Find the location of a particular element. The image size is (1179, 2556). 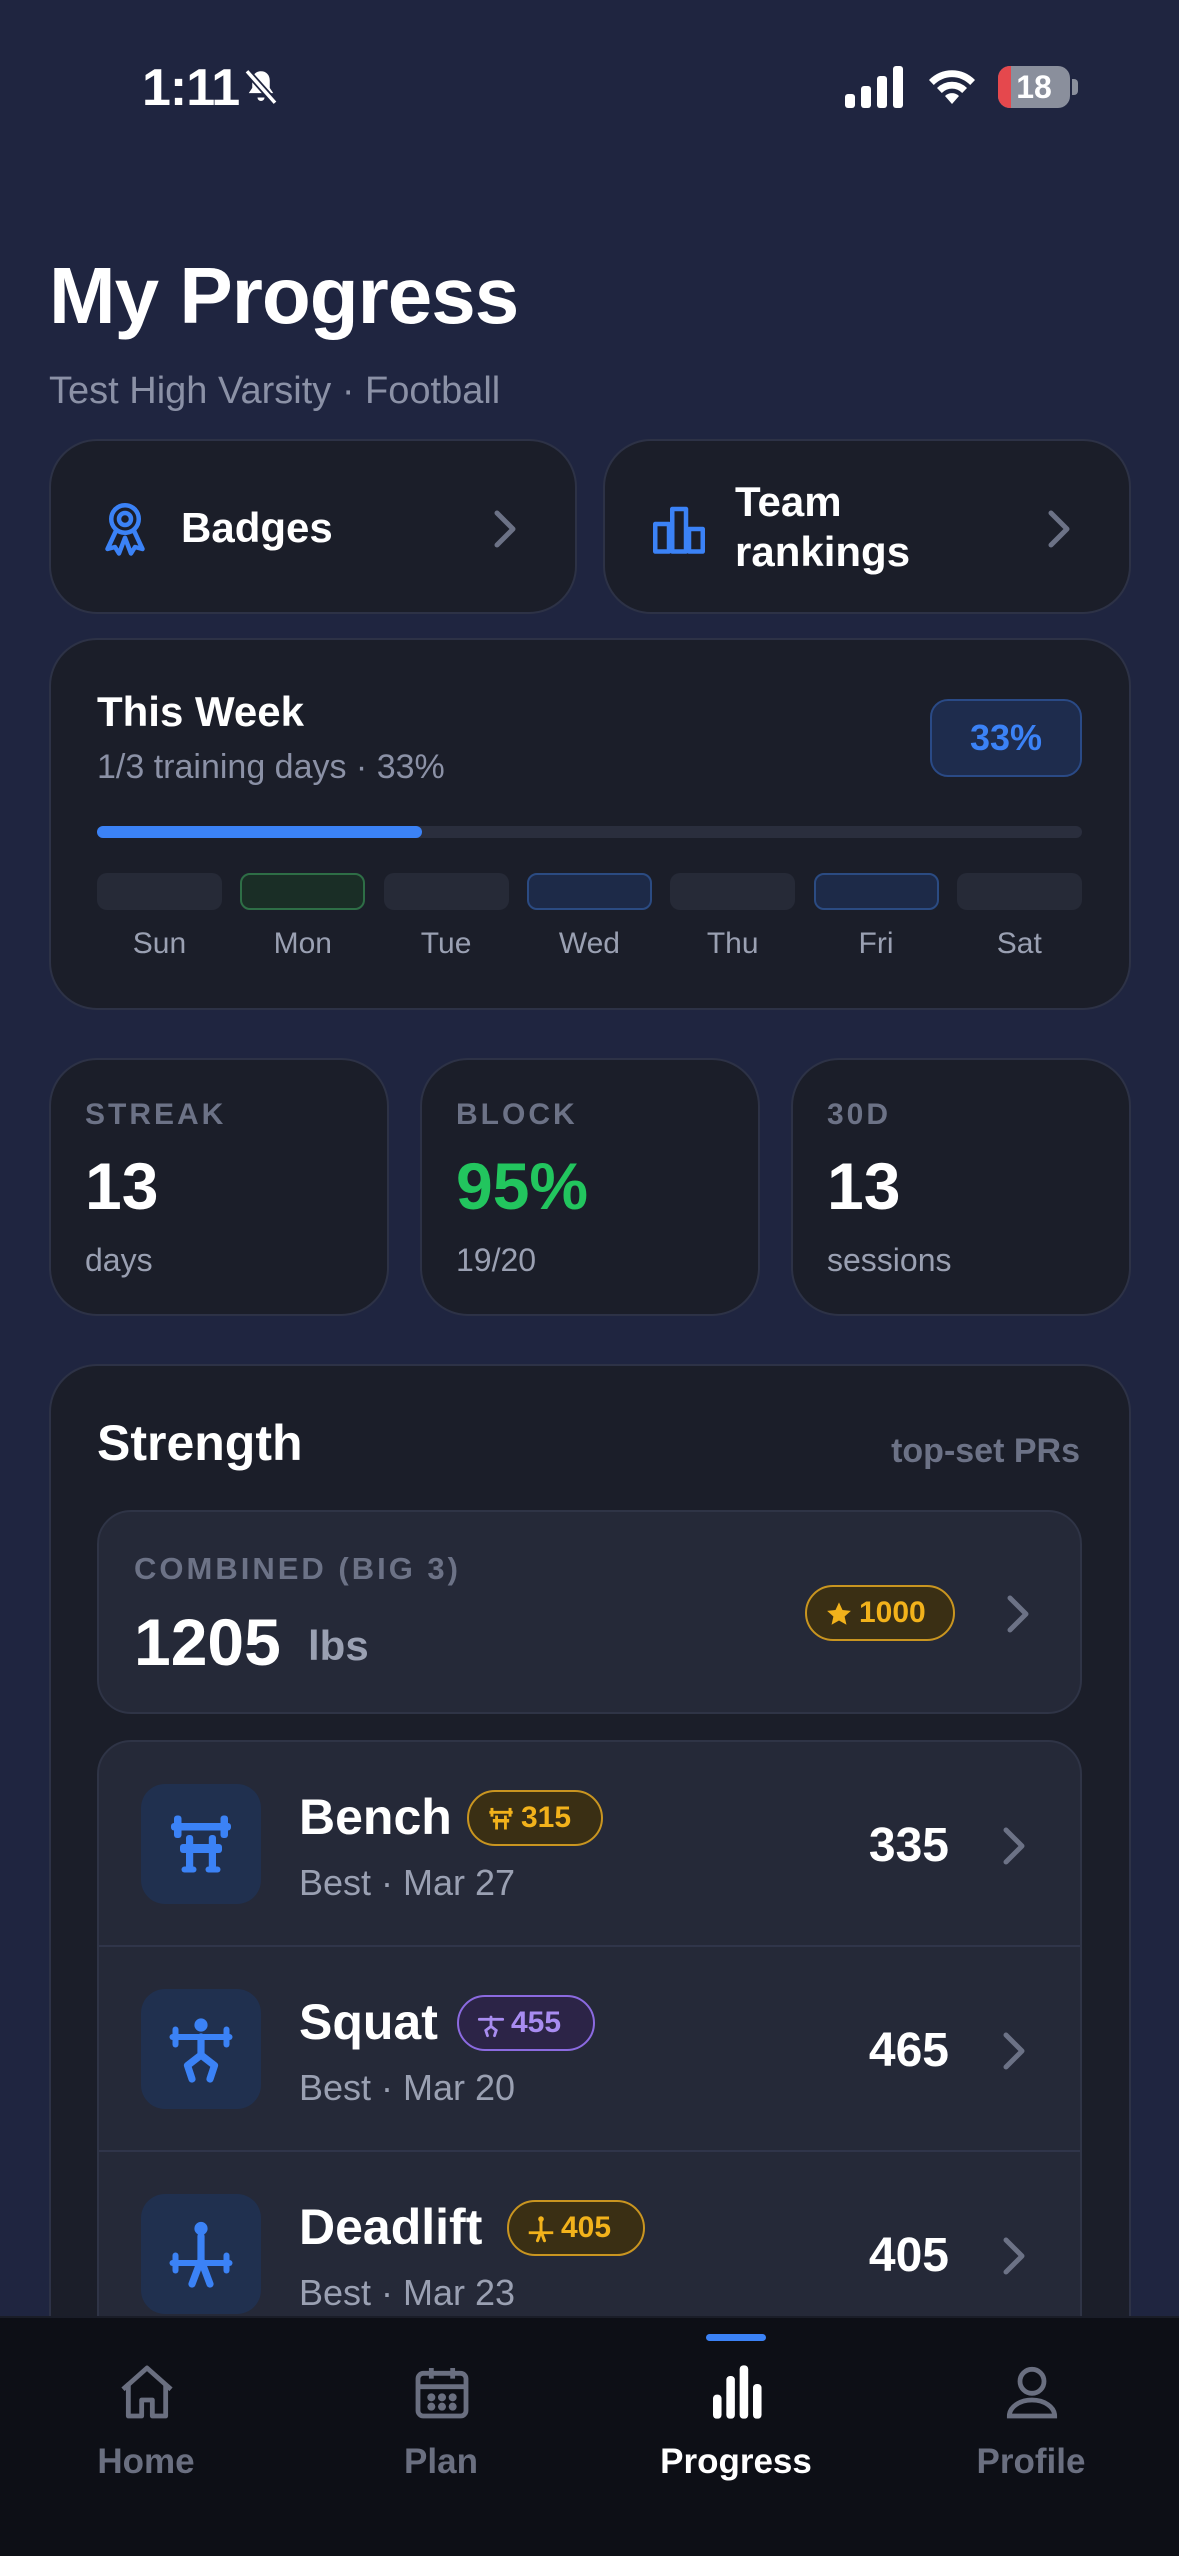

day-label: Wed is located at coordinates (589, 943).